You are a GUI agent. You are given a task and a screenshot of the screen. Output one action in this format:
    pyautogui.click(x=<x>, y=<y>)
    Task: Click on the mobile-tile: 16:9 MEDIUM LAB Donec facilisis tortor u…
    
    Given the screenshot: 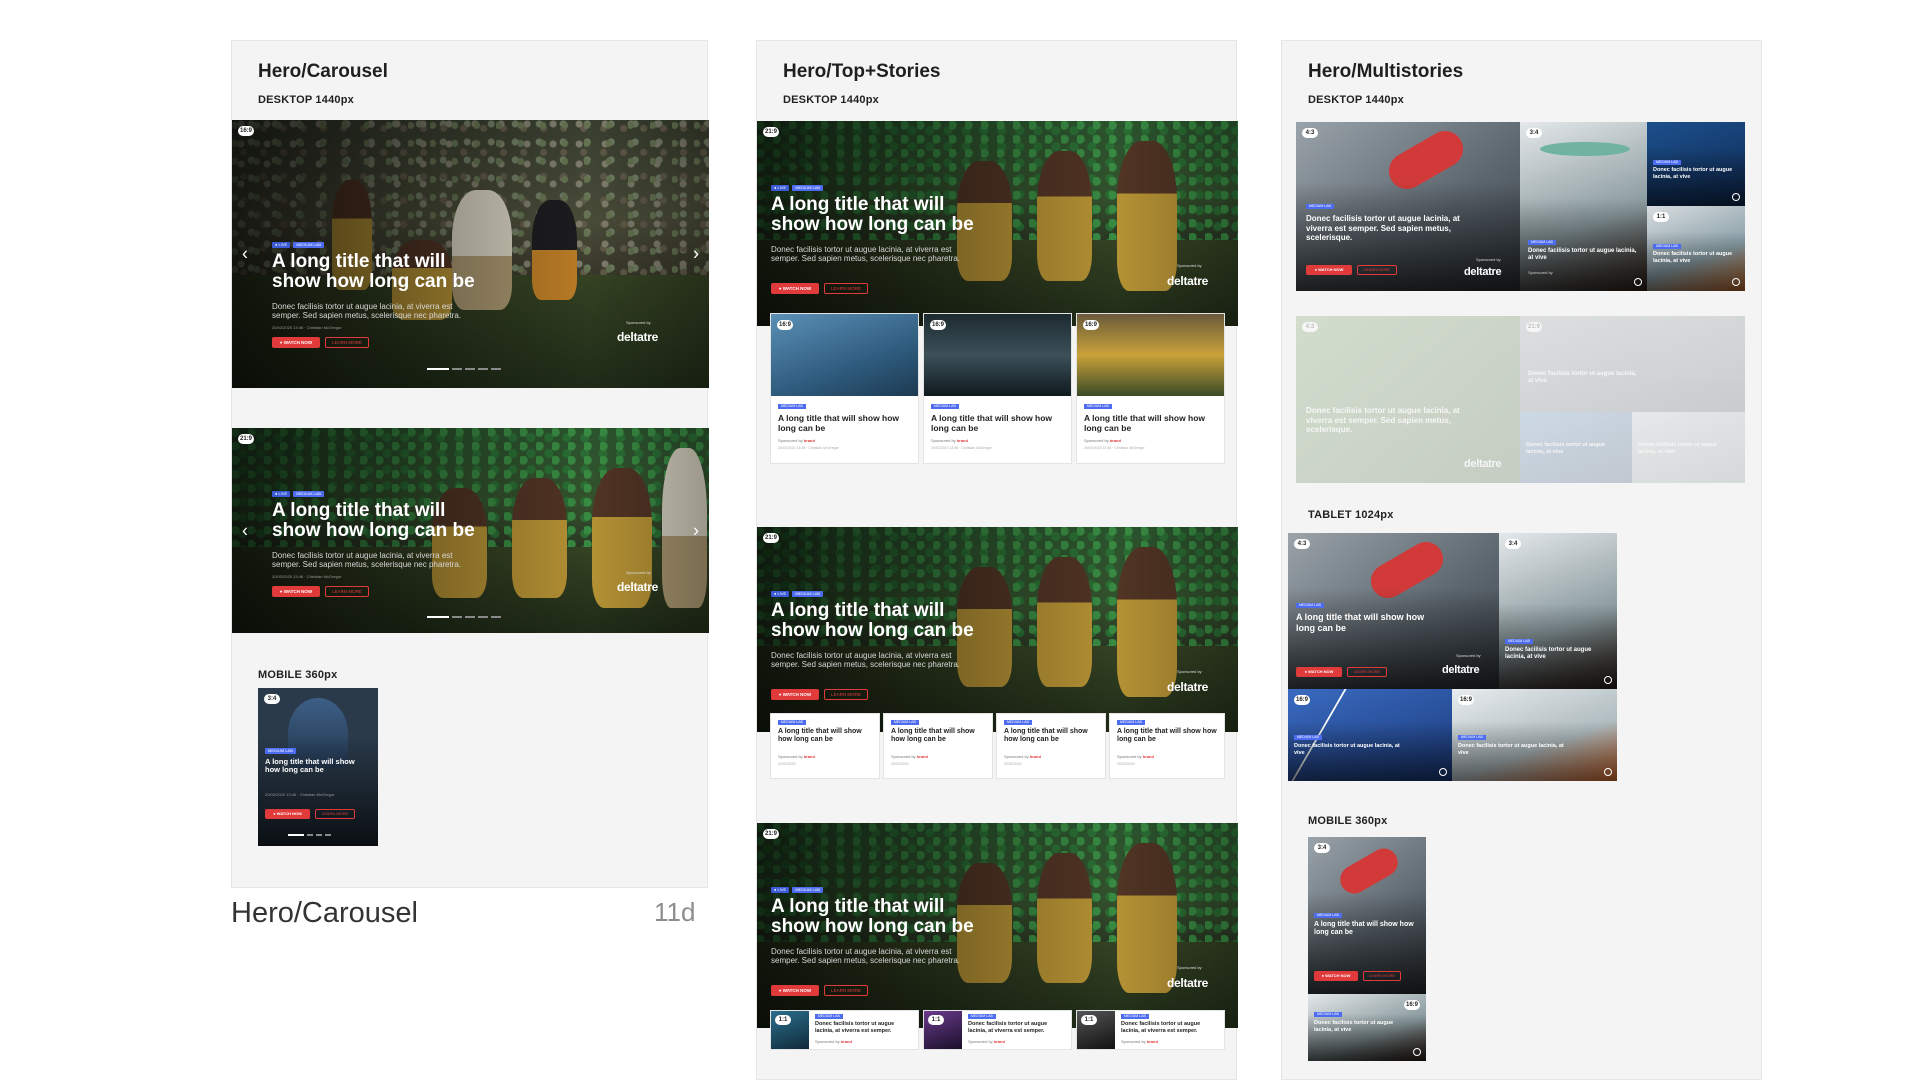 What is the action you would take?
    pyautogui.click(x=1367, y=1027)
    